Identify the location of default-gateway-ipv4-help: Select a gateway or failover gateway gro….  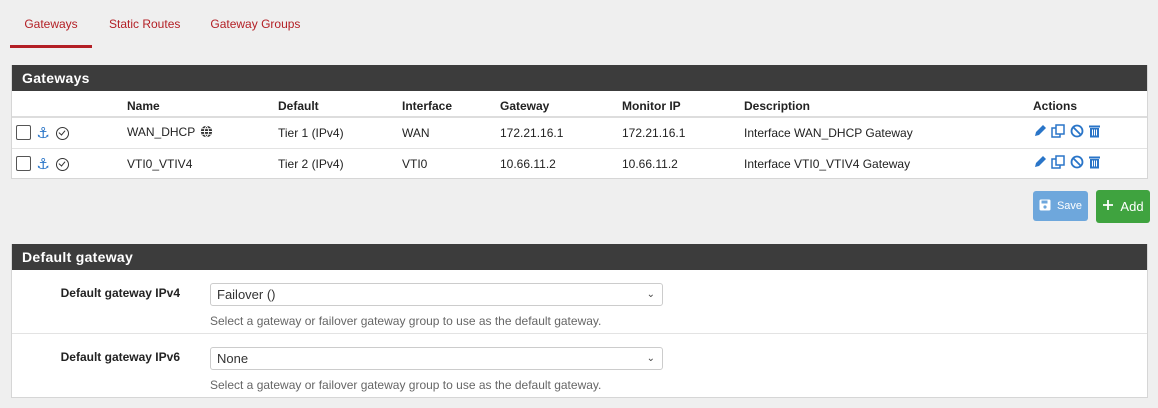
(406, 321).